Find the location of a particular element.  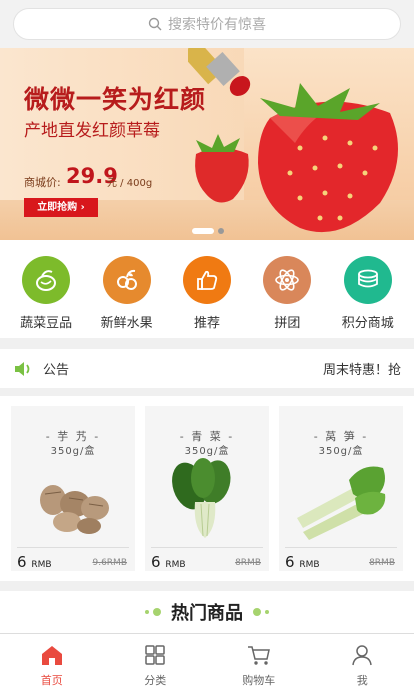

user-icon is located at coordinates (362, 655).